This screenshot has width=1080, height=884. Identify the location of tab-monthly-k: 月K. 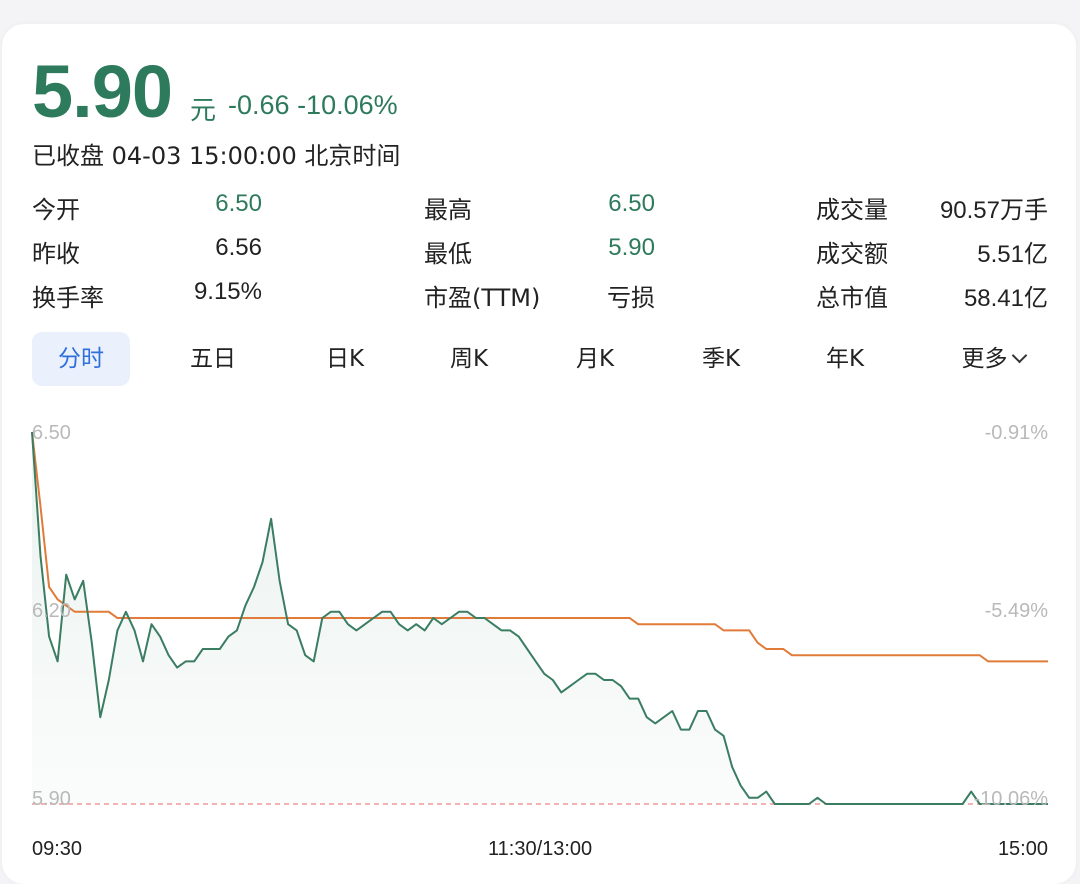
(595, 359).